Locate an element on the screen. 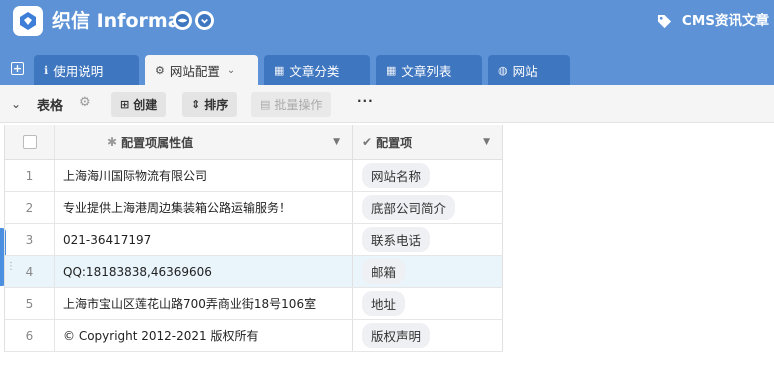 Image resolution: width=774 pixels, height=379 pixels. column-header-label: 配置项 is located at coordinates (394, 142).